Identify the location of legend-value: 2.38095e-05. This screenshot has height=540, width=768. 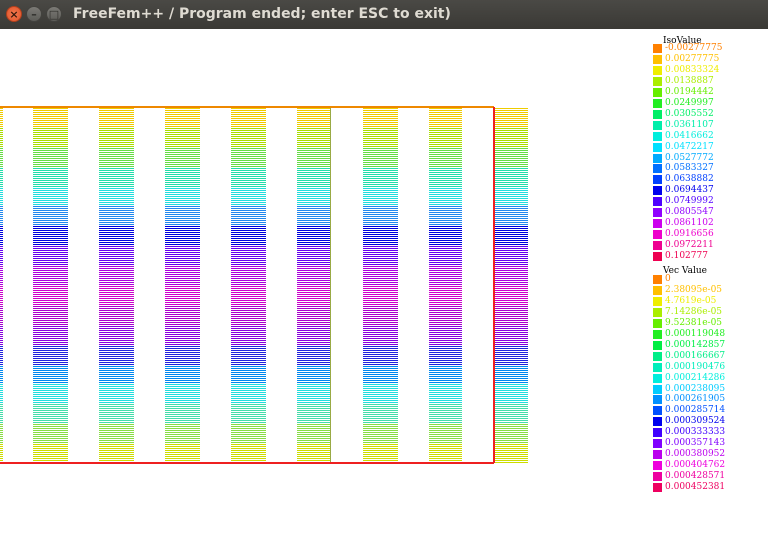
(694, 289).